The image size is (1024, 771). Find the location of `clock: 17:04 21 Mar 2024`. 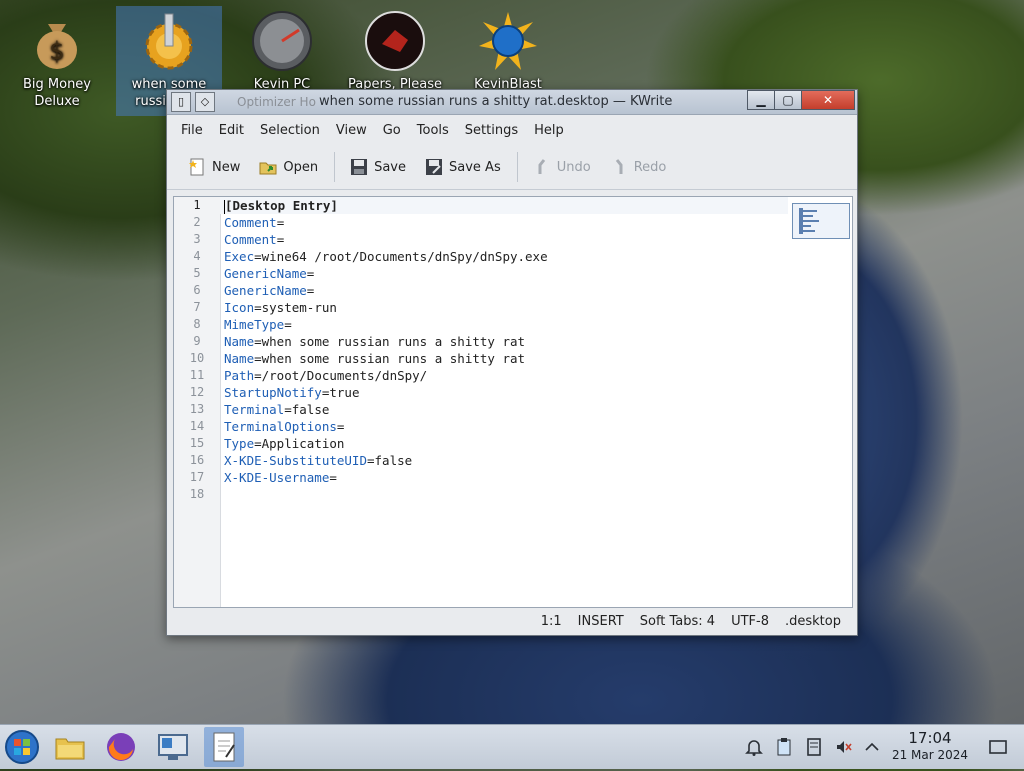

clock: 17:04 21 Mar 2024 is located at coordinates (930, 746).